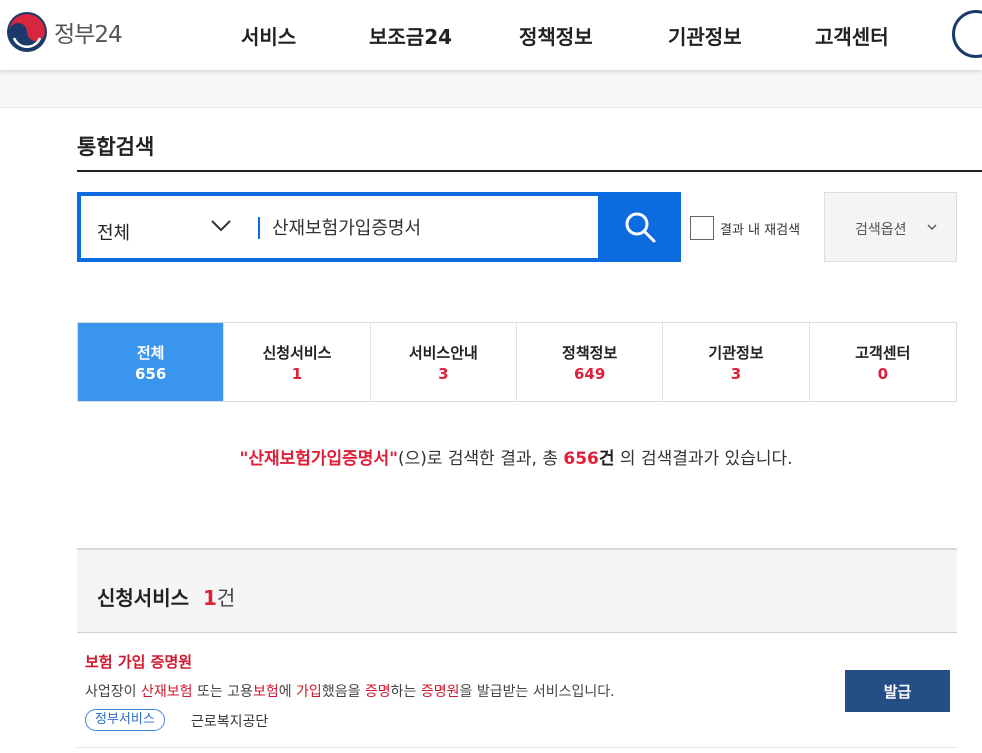  I want to click on tab-count: 1, so click(297, 373).